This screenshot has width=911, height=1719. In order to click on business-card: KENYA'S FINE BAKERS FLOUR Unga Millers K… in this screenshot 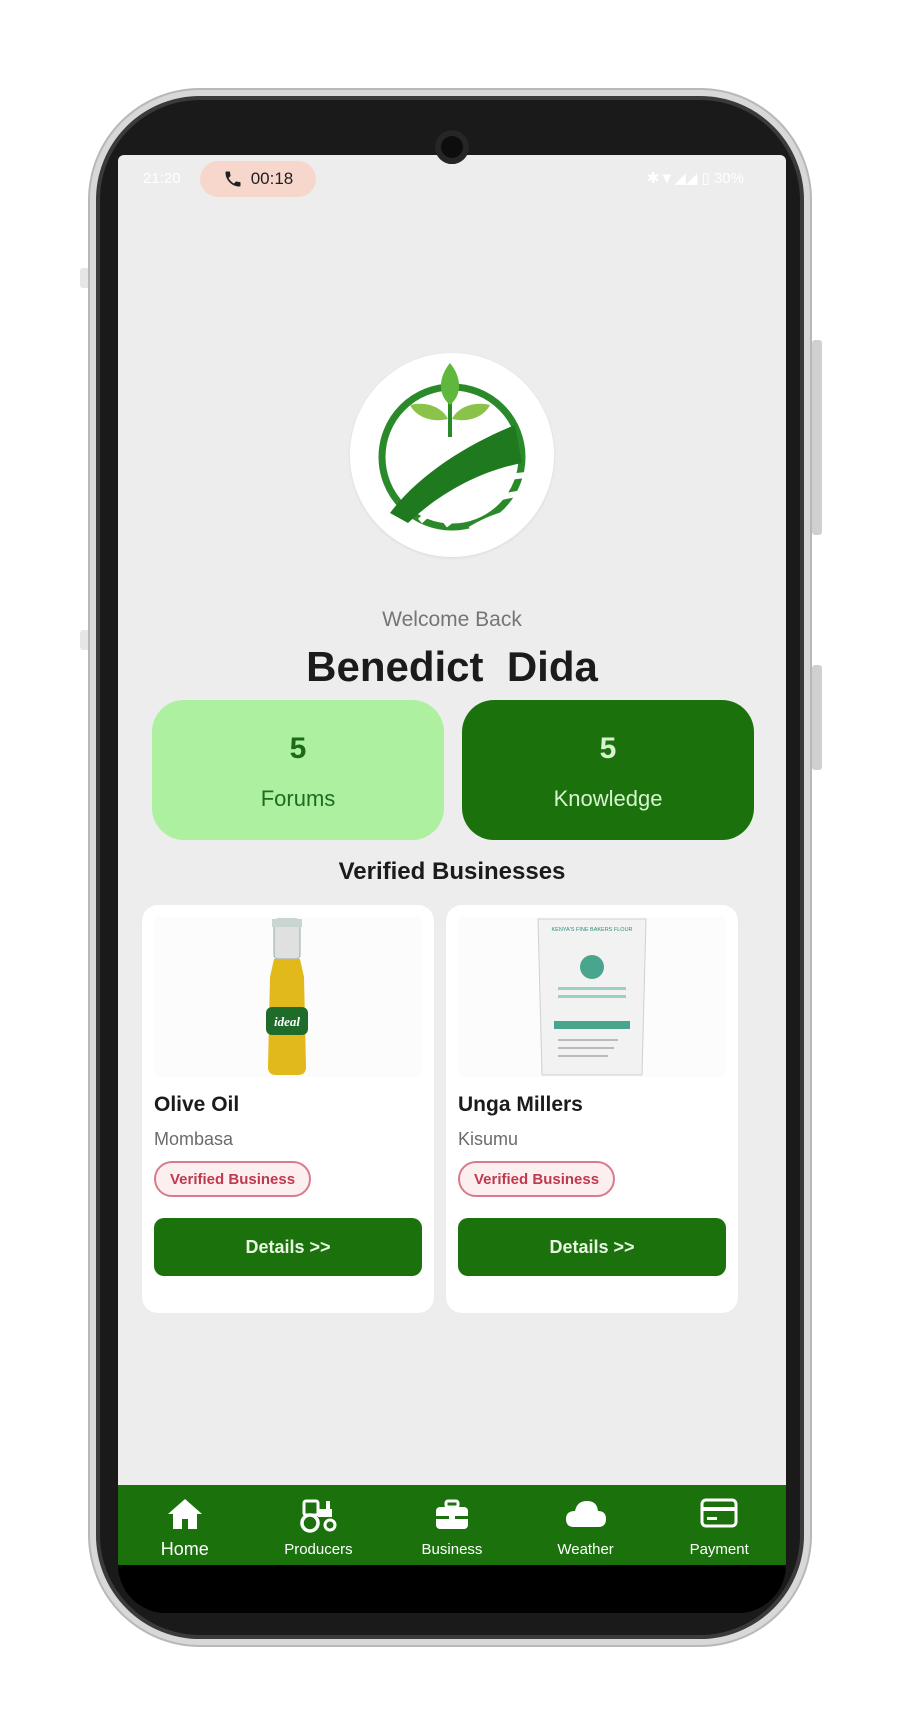, I will do `click(592, 1109)`.